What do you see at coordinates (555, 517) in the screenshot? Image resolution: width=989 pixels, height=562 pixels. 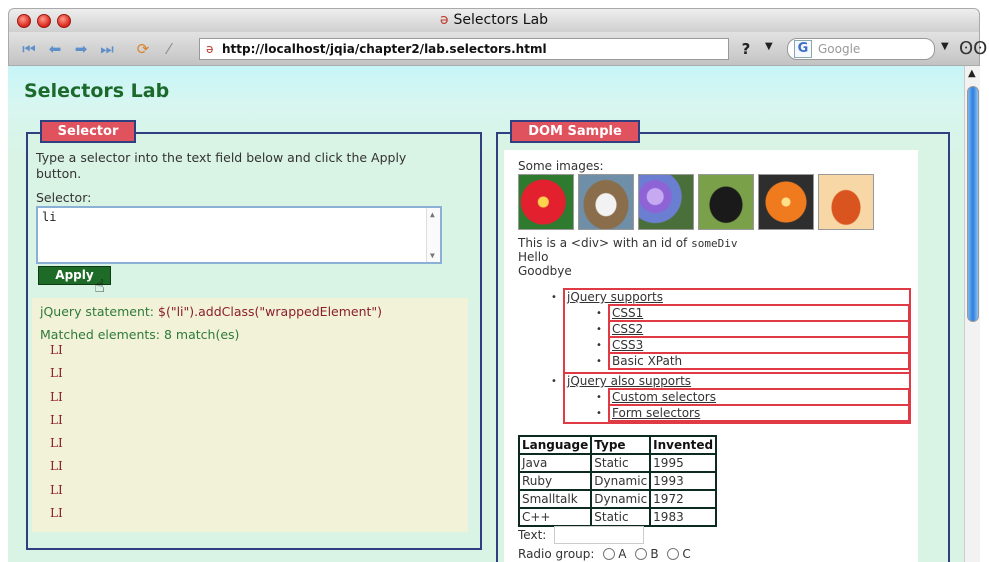 I see `table-cell: C++` at bounding box center [555, 517].